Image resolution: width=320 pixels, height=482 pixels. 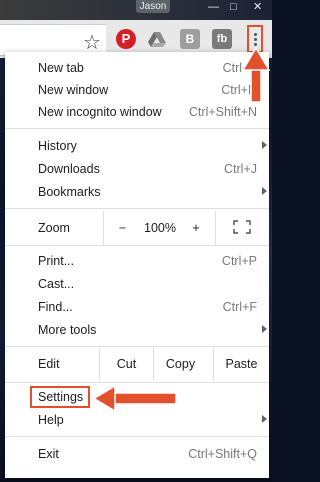 I want to click on menu-label: New incognito window, so click(x=100, y=112).